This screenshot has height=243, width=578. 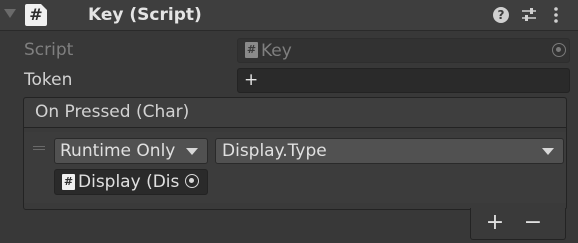 What do you see at coordinates (112, 112) in the screenshot?
I see `event-header-label: On Pressed (Char)` at bounding box center [112, 112].